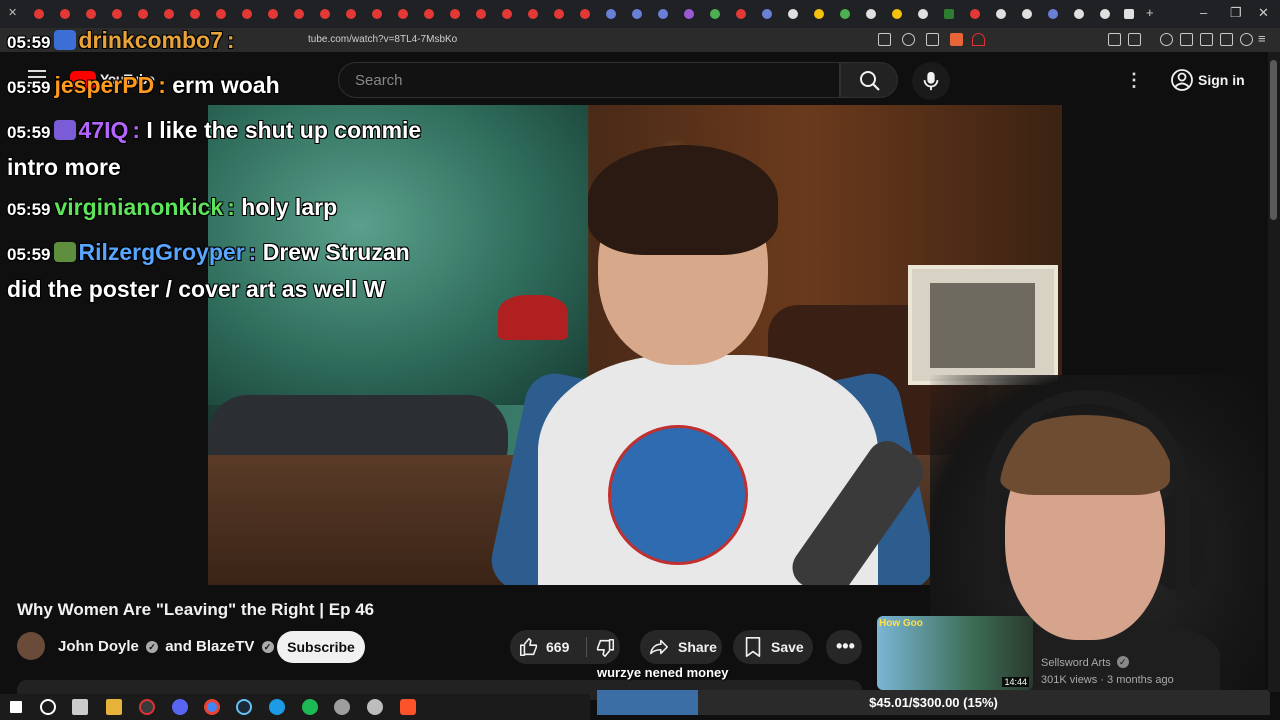 This screenshot has height=720, width=1280. I want to click on spotify-icon, so click(310, 707).